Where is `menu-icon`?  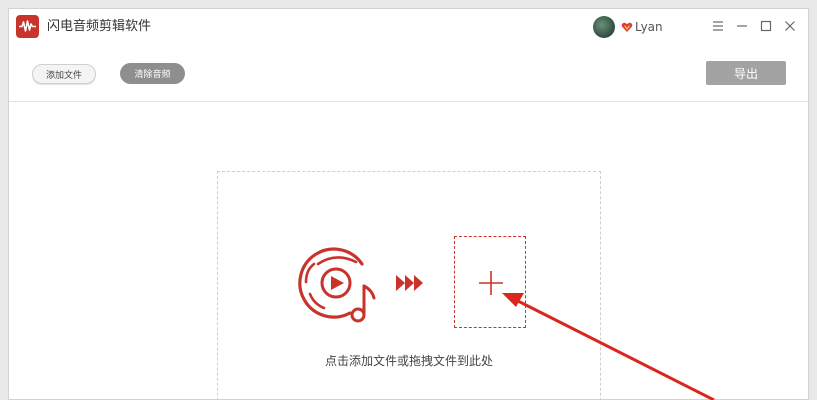
menu-icon is located at coordinates (718, 26).